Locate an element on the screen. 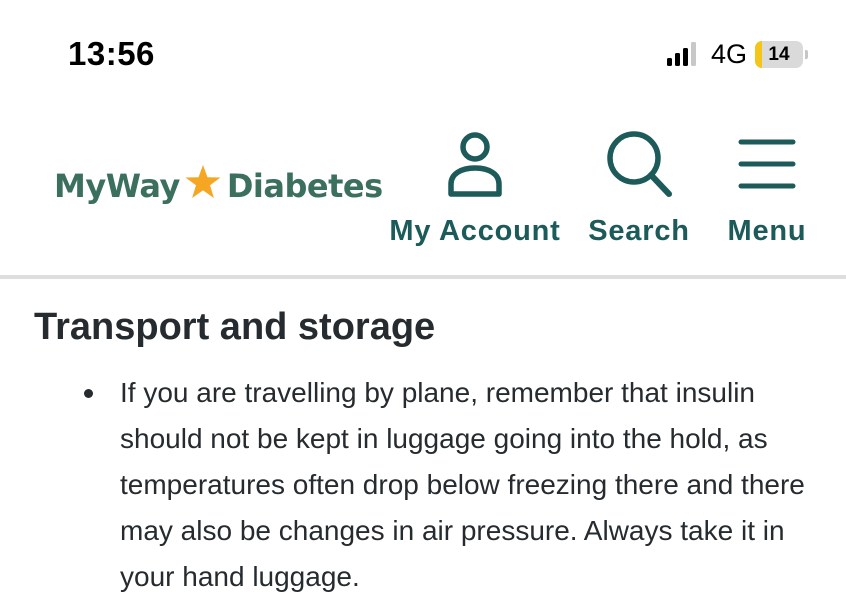 Image resolution: width=846 pixels, height=600 pixels. my-account-label: My Account is located at coordinates (475, 231).